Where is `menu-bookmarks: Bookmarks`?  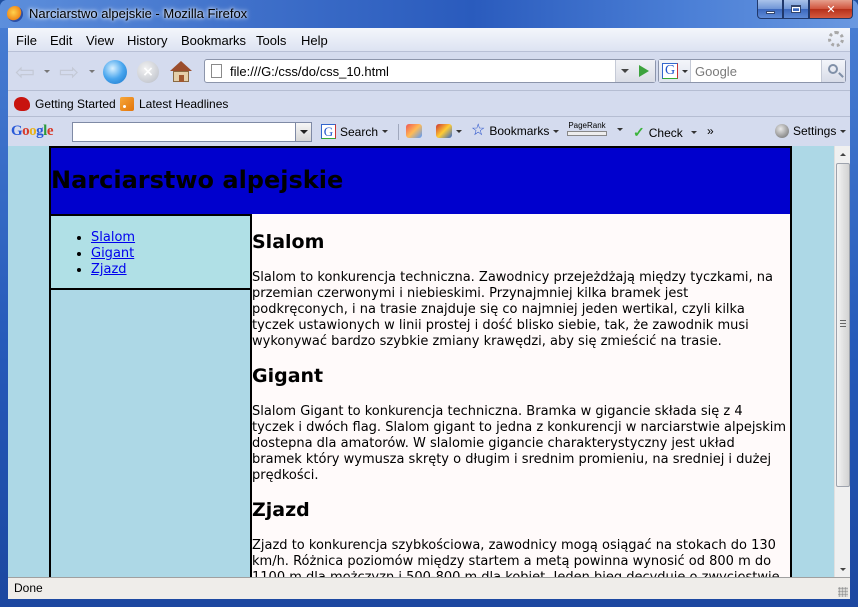 menu-bookmarks: Bookmarks is located at coordinates (213, 40).